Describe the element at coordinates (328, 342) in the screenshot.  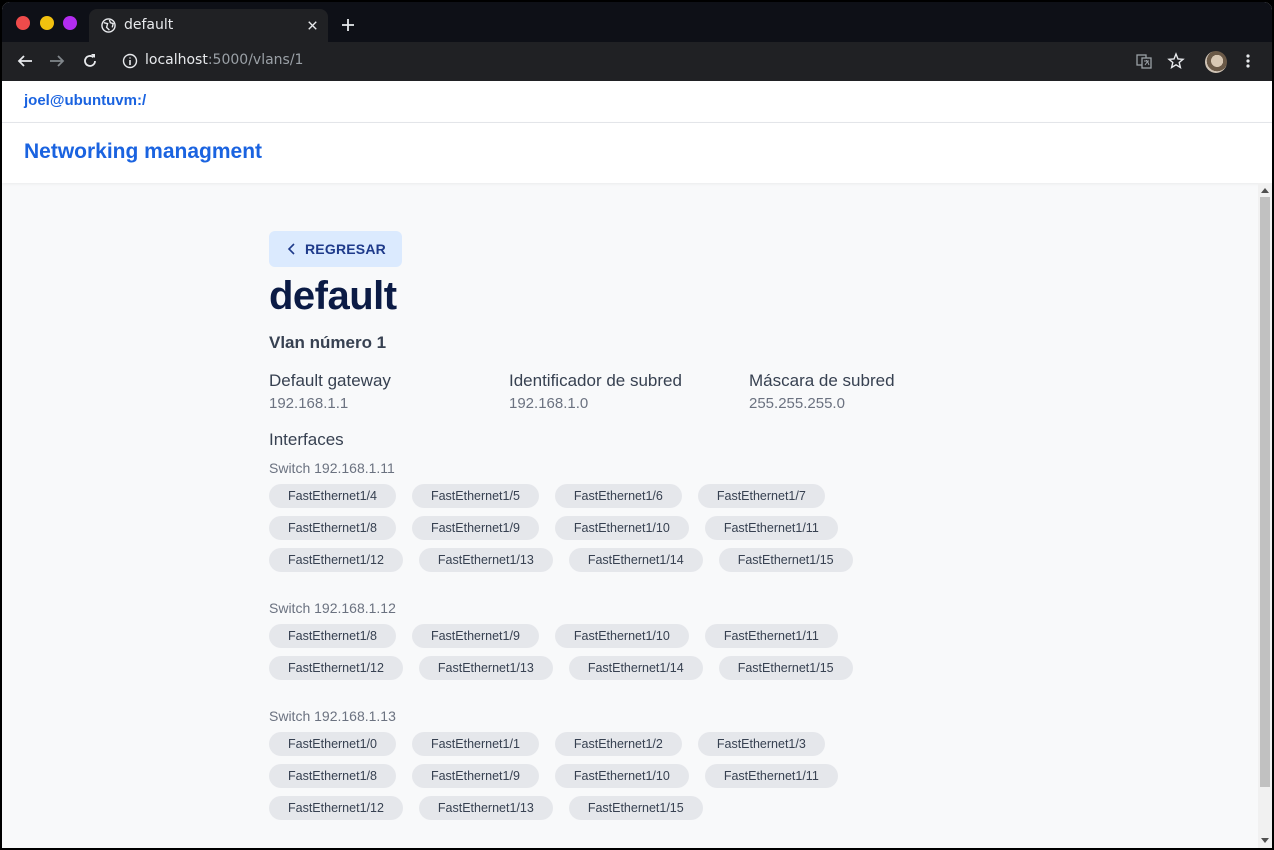
I see `vlan-number: Vlan número 1` at that location.